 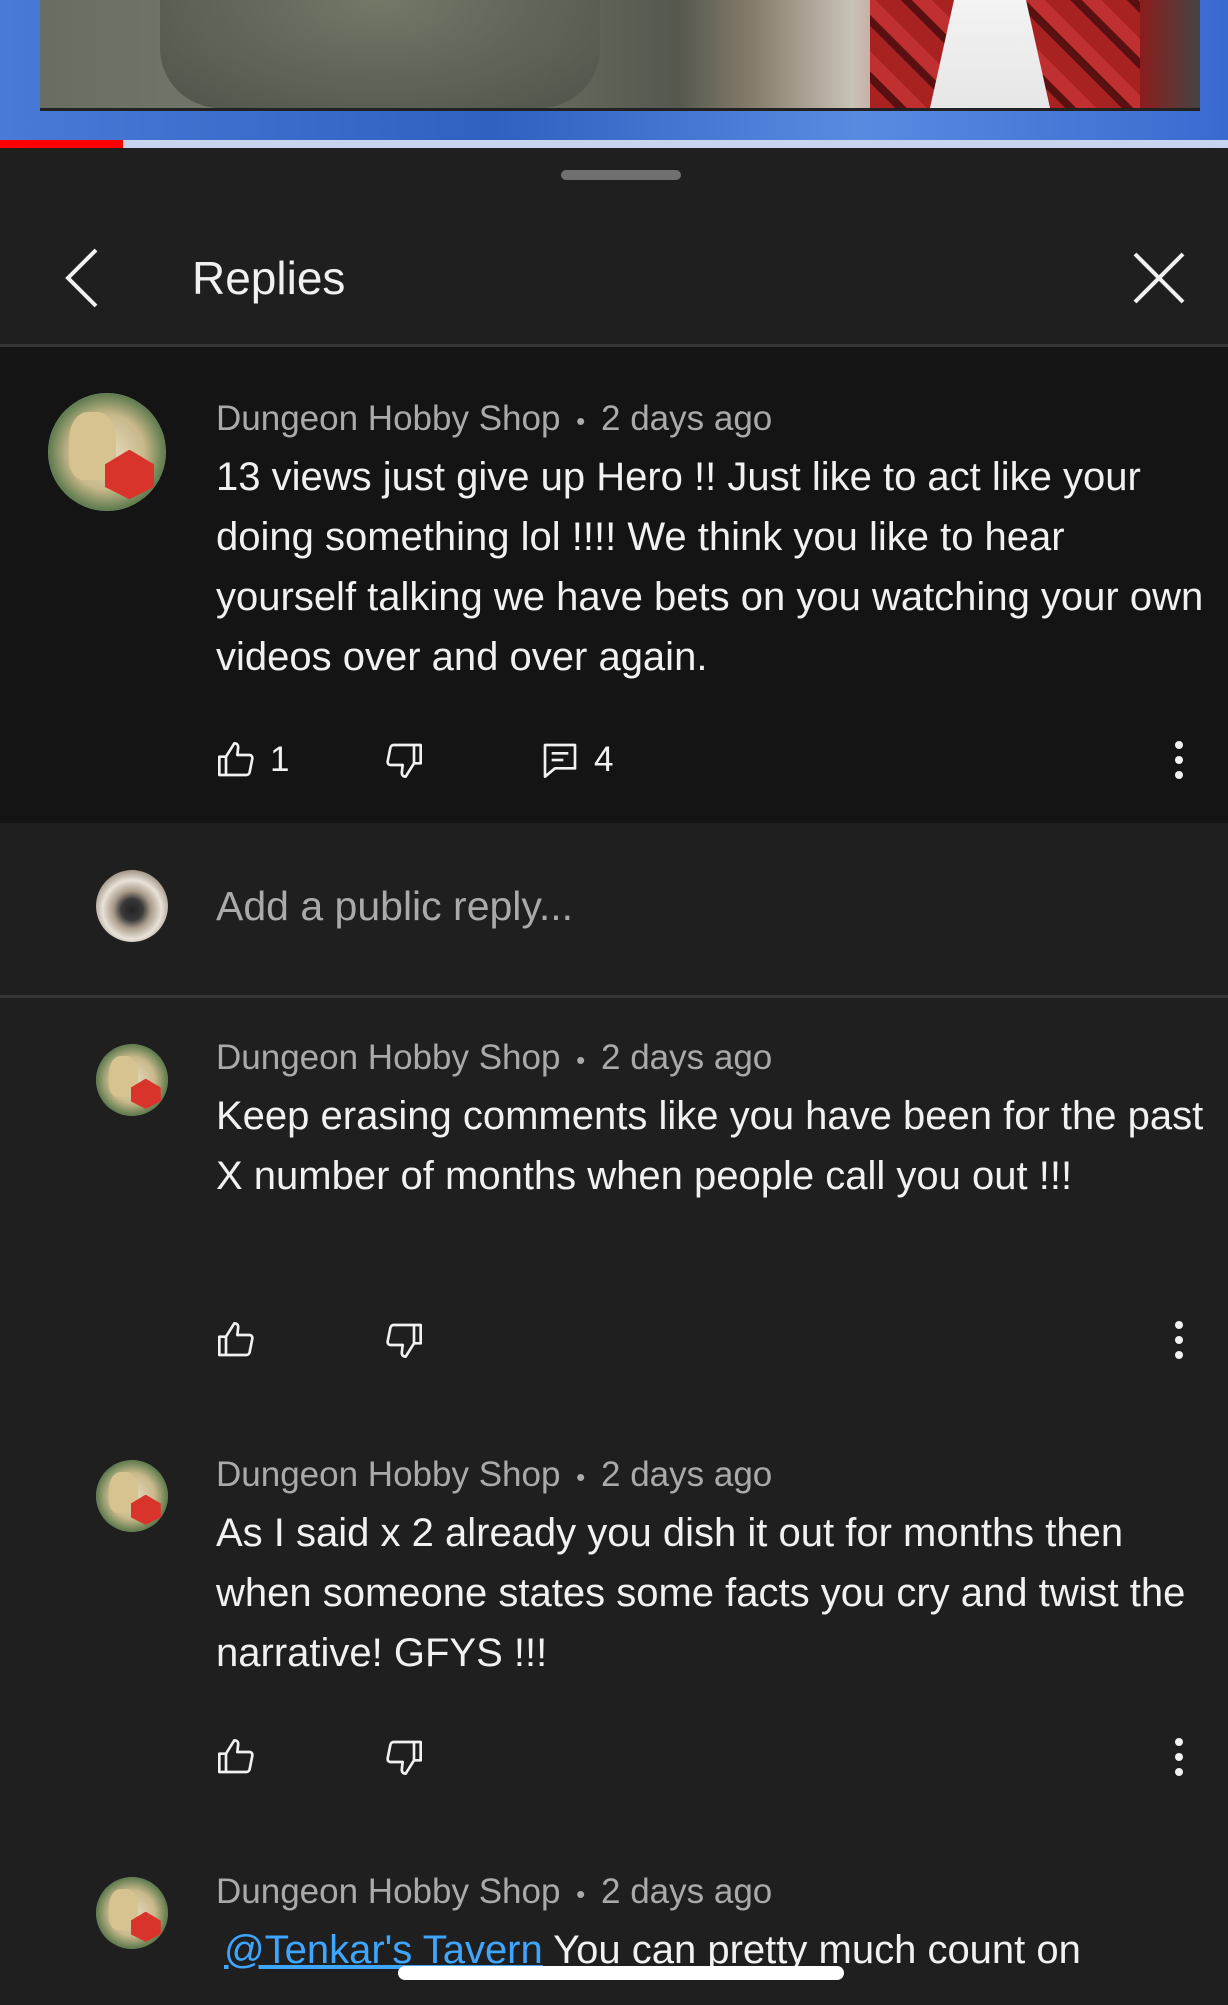 I want to click on comment-actions: 1 4, so click(x=716, y=760).